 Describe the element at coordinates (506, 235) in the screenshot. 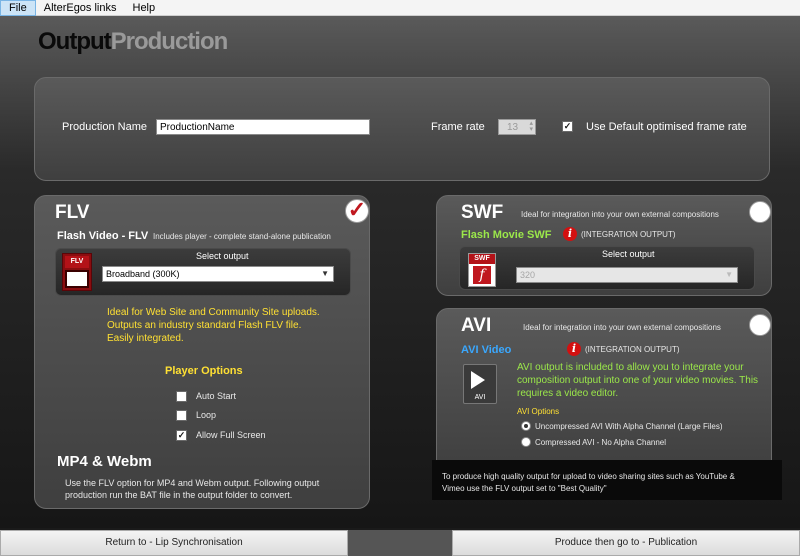

I see `swf-subtitle: Flash Movie SWF` at that location.